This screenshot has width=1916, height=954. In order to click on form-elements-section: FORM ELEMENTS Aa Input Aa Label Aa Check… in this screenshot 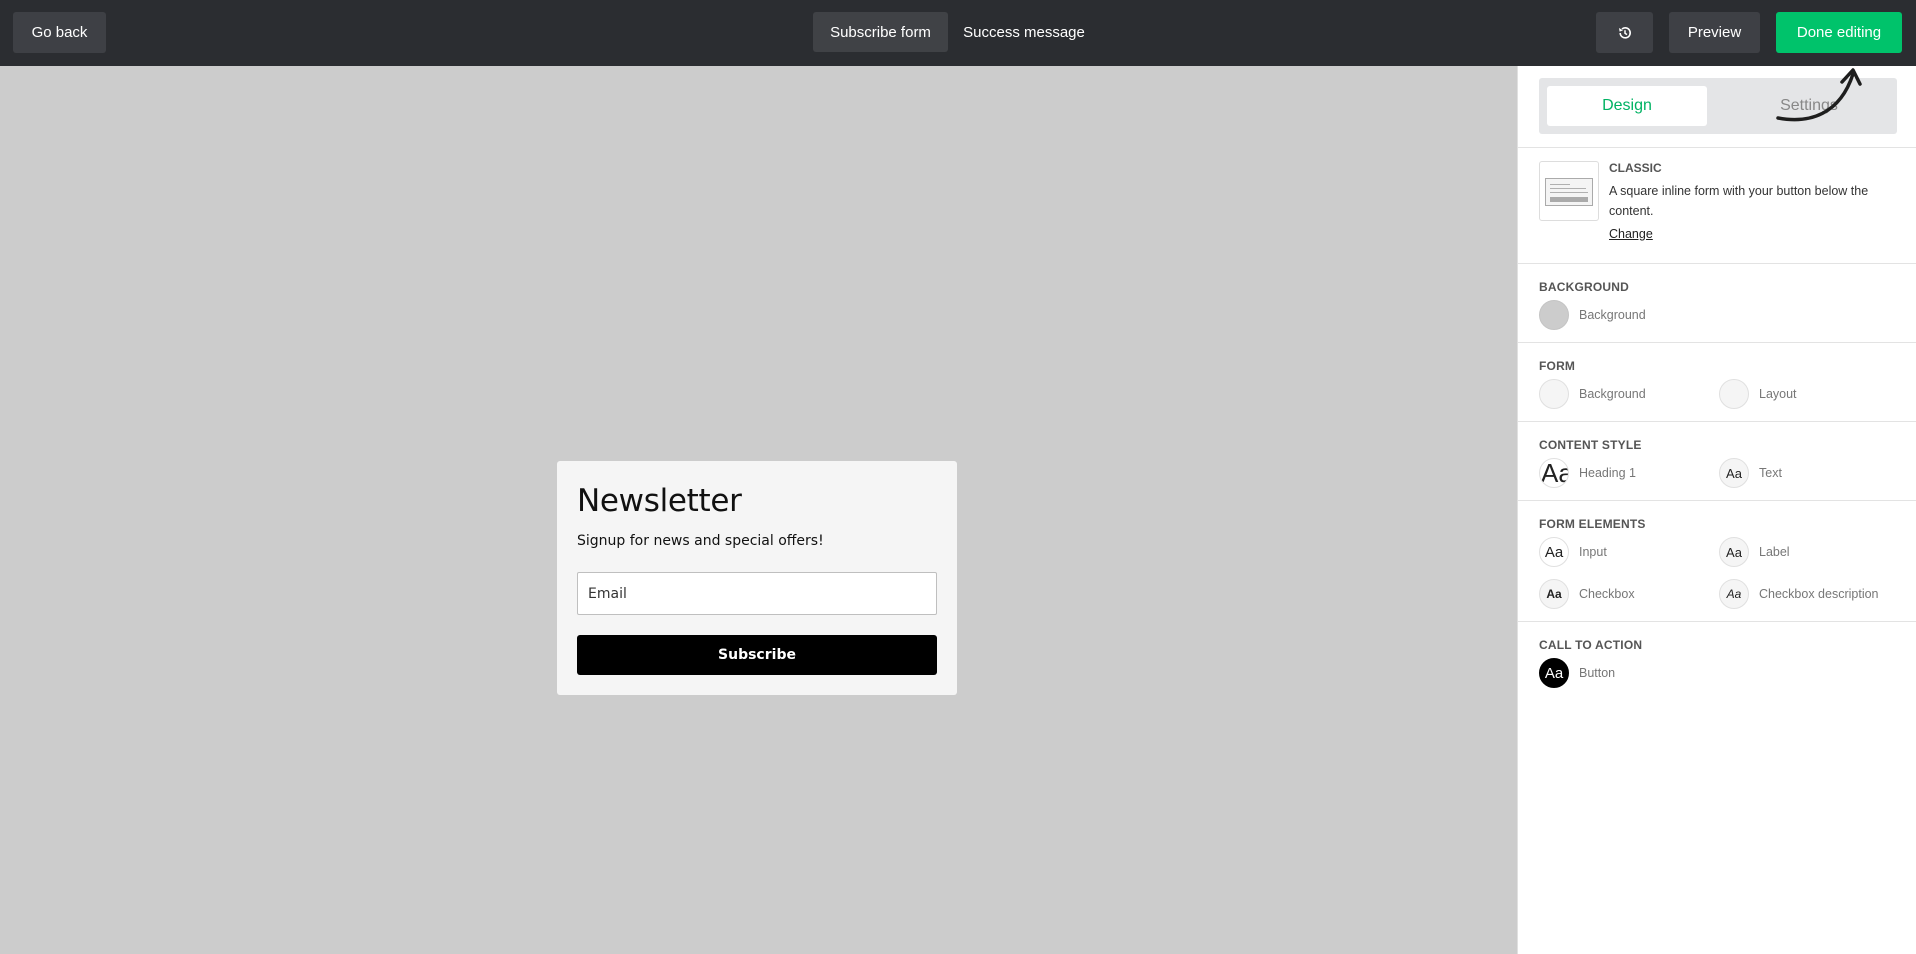, I will do `click(1717, 561)`.